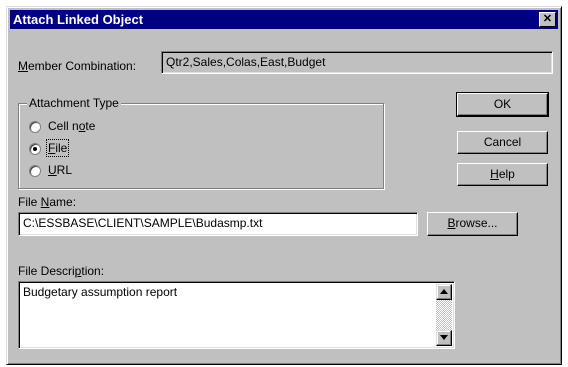  I want to click on scroll-down-button, so click(444, 338).